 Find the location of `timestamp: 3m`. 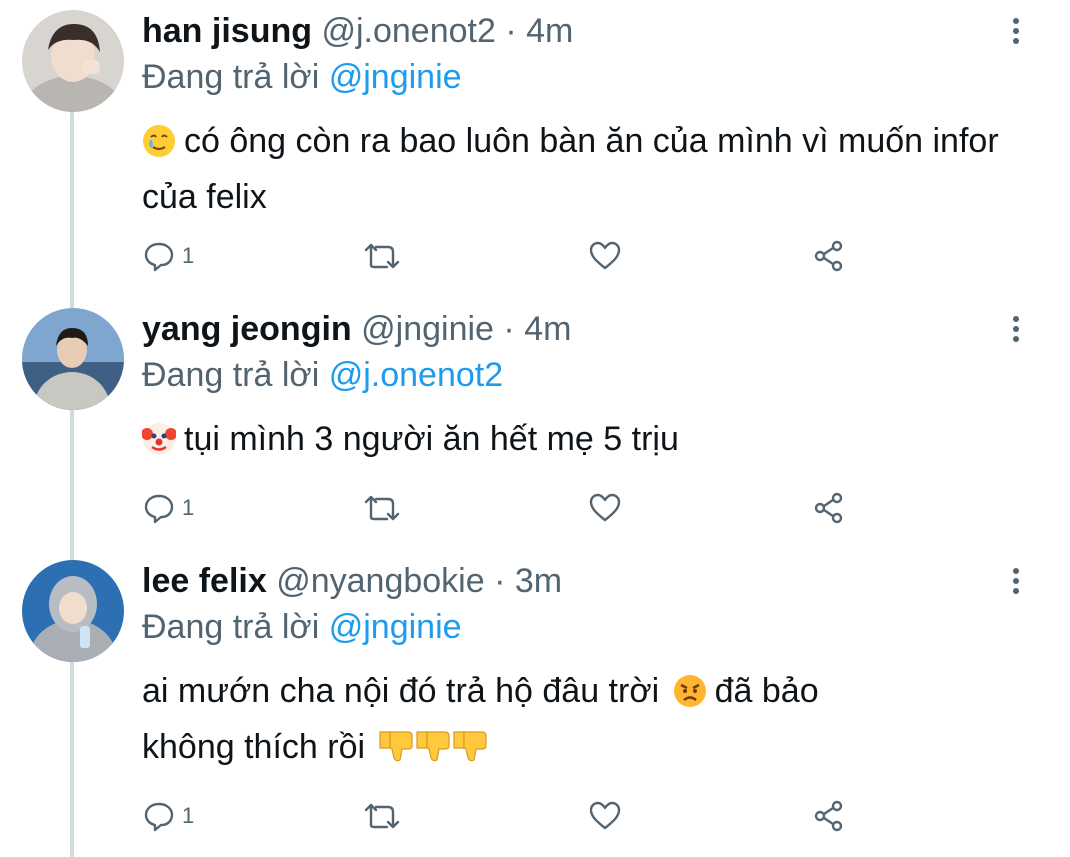

timestamp: 3m is located at coordinates (538, 581).